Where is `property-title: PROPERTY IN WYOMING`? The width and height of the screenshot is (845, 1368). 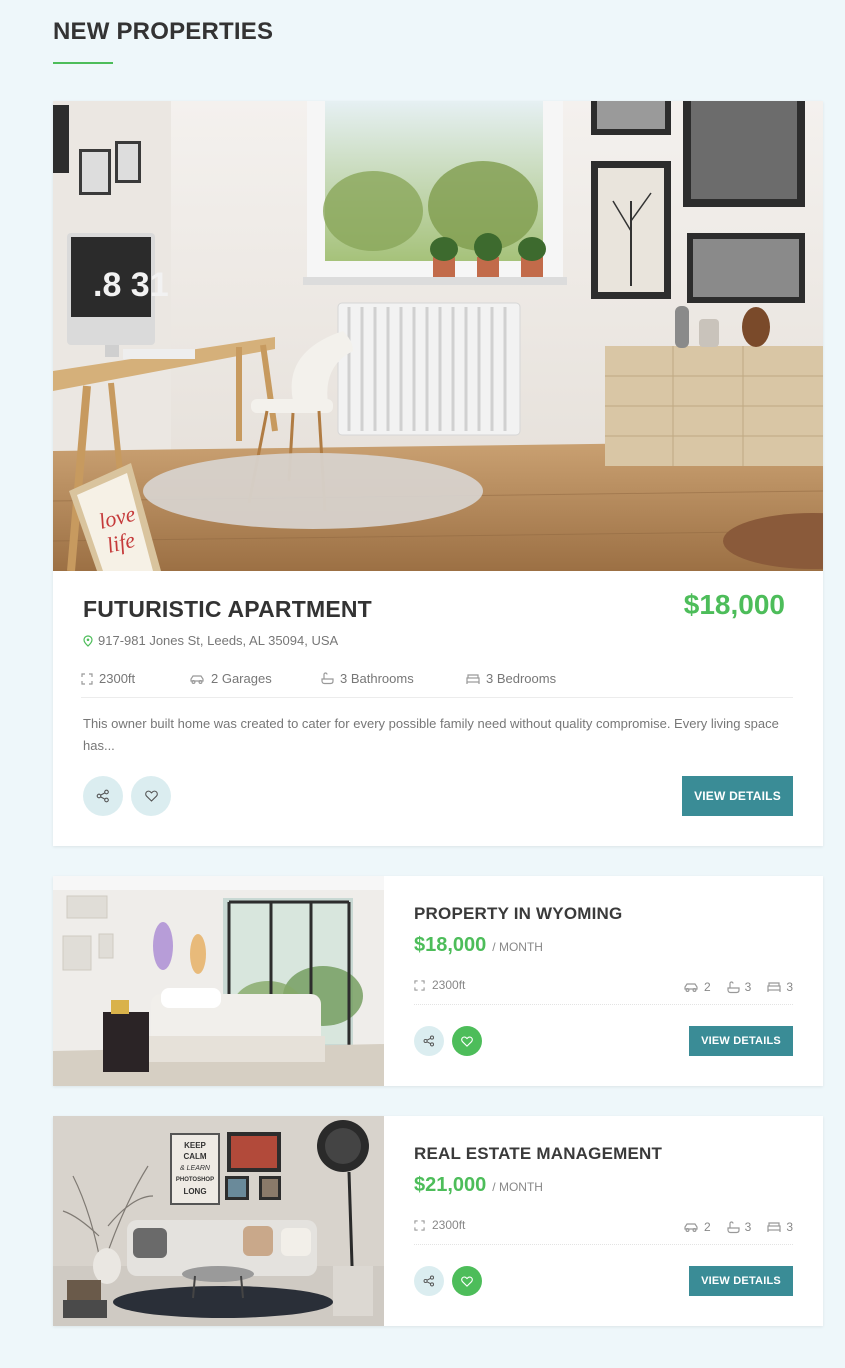 property-title: PROPERTY IN WYOMING is located at coordinates (518, 914).